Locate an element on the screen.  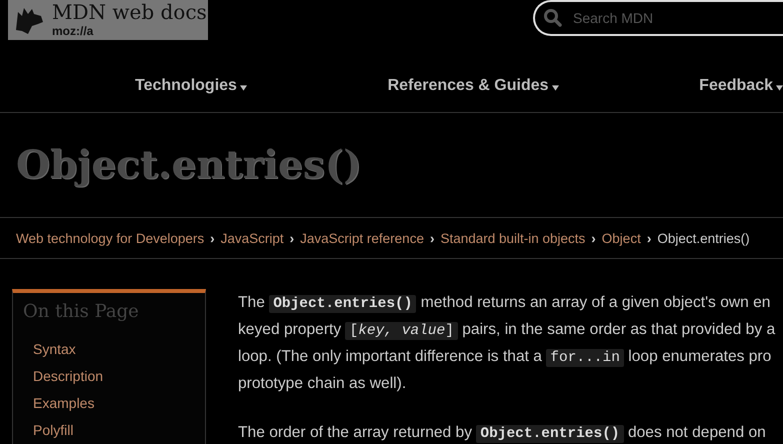
page-title: Object.entries() is located at coordinates (189, 165).